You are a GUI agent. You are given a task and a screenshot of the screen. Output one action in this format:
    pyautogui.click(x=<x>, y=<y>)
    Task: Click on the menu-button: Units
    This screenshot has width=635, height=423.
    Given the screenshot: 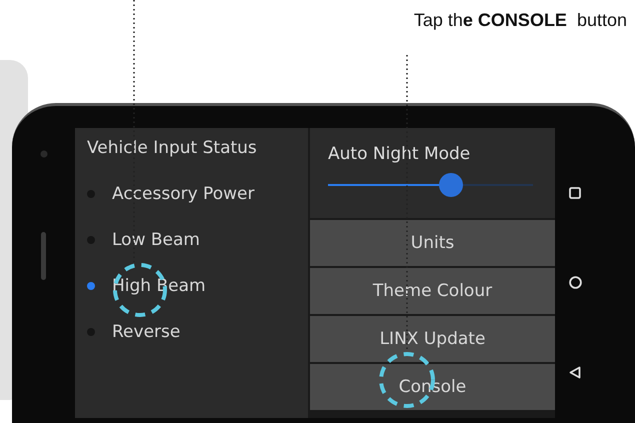 What is the action you would take?
    pyautogui.click(x=432, y=243)
    